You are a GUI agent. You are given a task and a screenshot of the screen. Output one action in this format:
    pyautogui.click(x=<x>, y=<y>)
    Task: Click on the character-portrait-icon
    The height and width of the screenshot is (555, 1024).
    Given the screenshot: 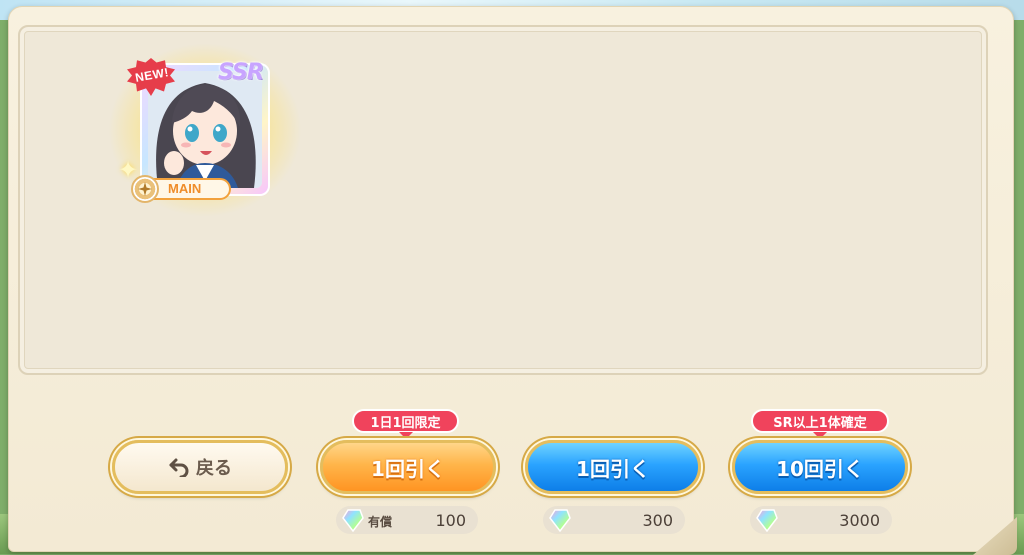 What is the action you would take?
    pyautogui.click(x=205, y=129)
    